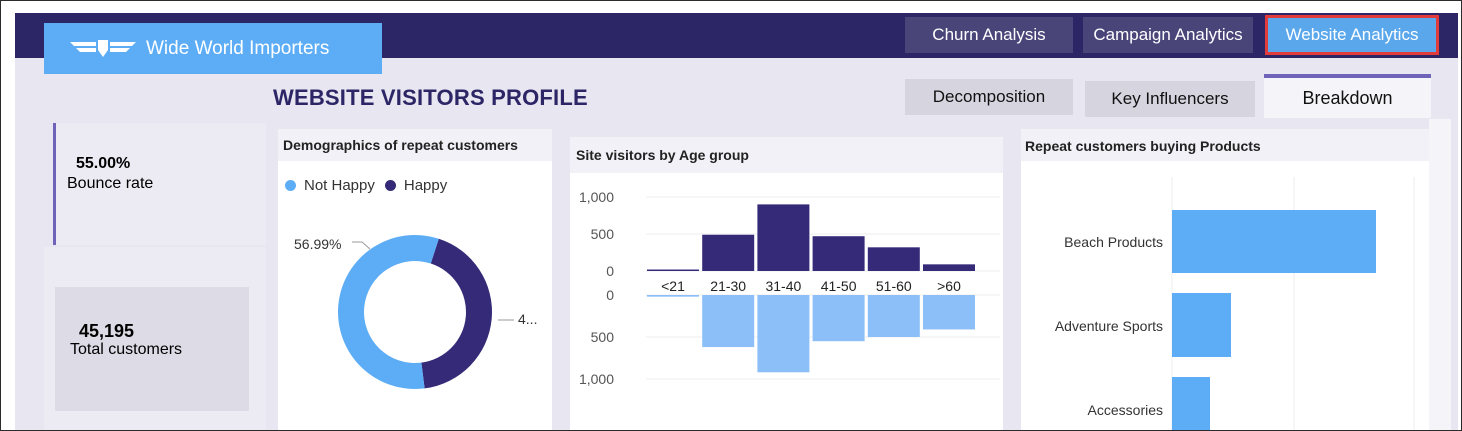  I want to click on legend-item-happy: Happy, so click(416, 185).